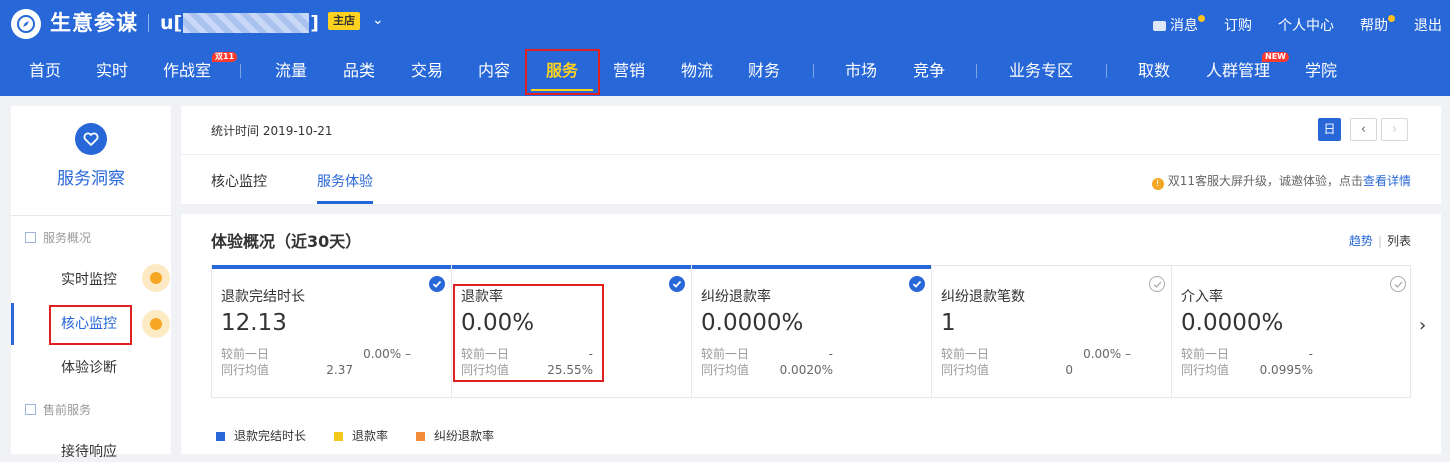  Describe the element at coordinates (263, 297) in the screenshot. I see `metric-name: 退款完结时长` at that location.